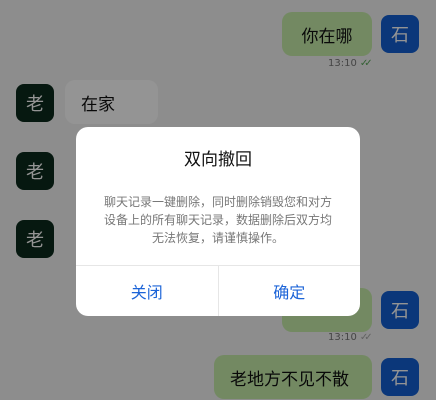 The width and height of the screenshot is (436, 400). Describe the element at coordinates (218, 160) in the screenshot. I see `dialog-title: 双向撤回` at that location.